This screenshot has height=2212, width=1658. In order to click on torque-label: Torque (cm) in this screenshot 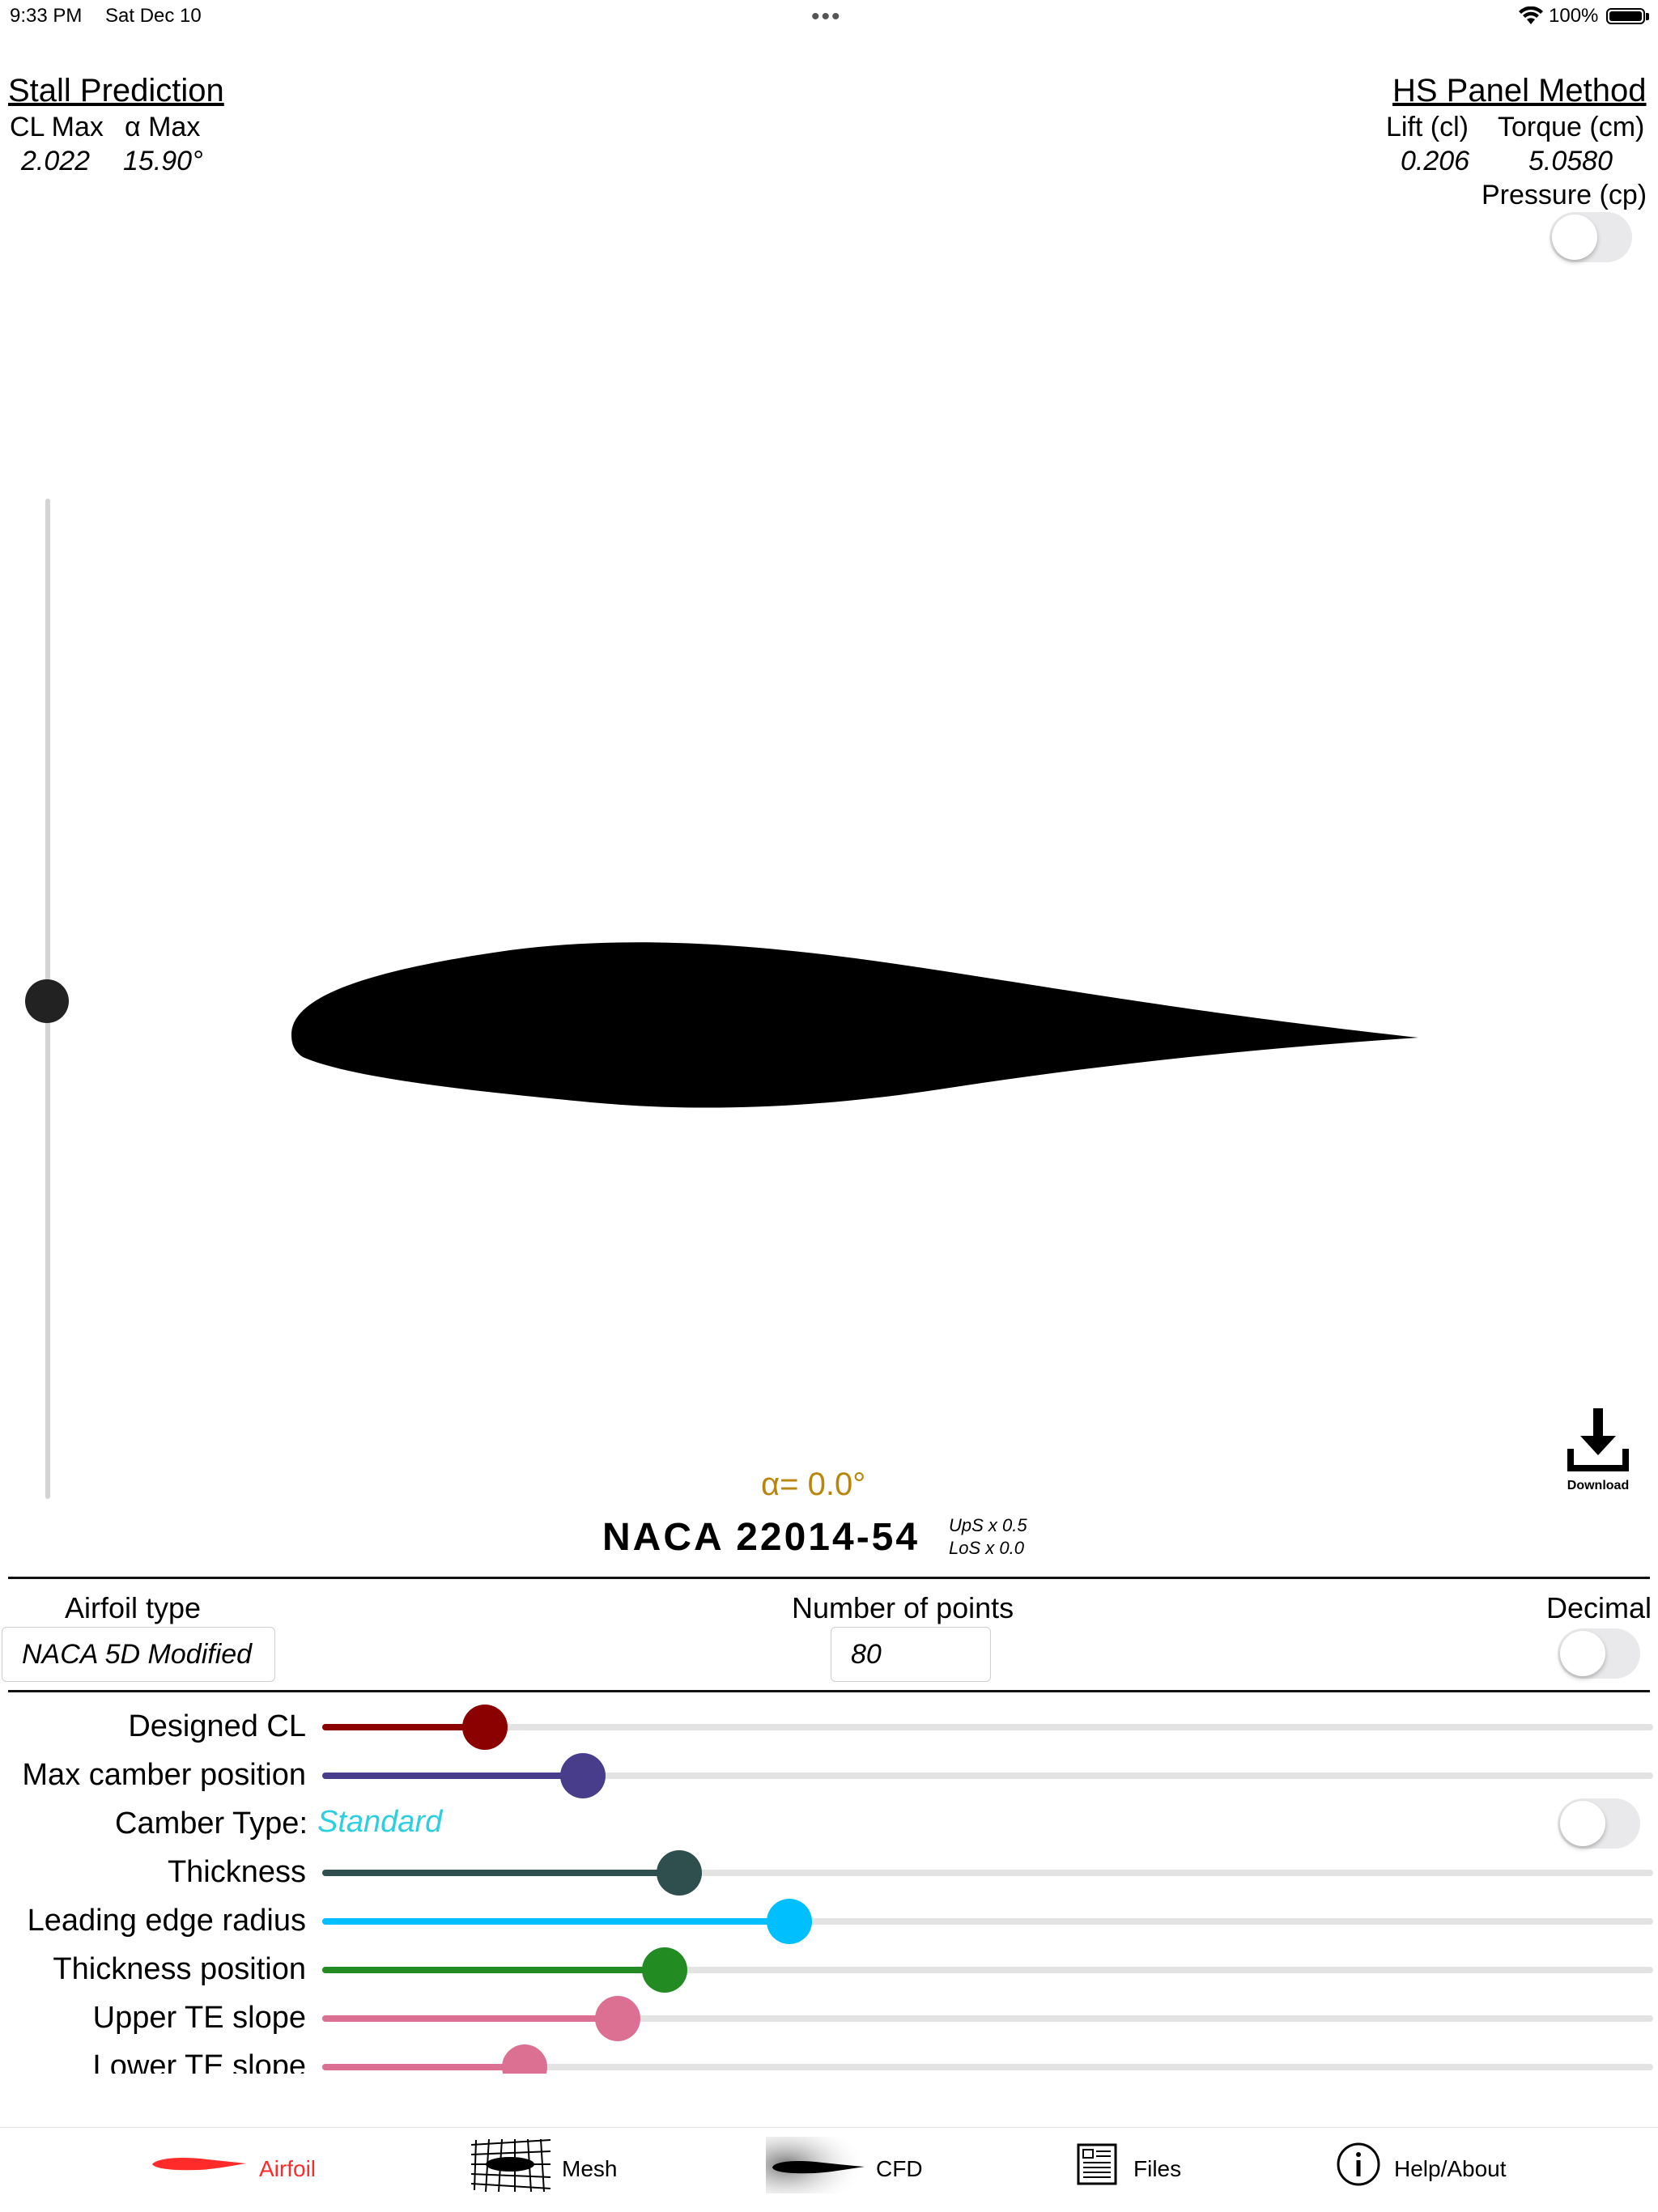, I will do `click(1571, 127)`.